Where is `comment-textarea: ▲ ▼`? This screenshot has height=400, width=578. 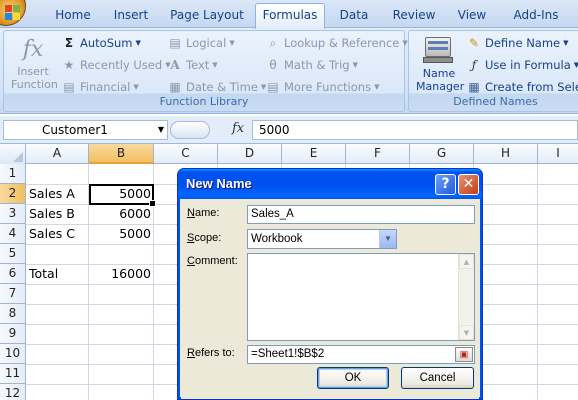 comment-textarea: ▲ ▼ is located at coordinates (361, 297).